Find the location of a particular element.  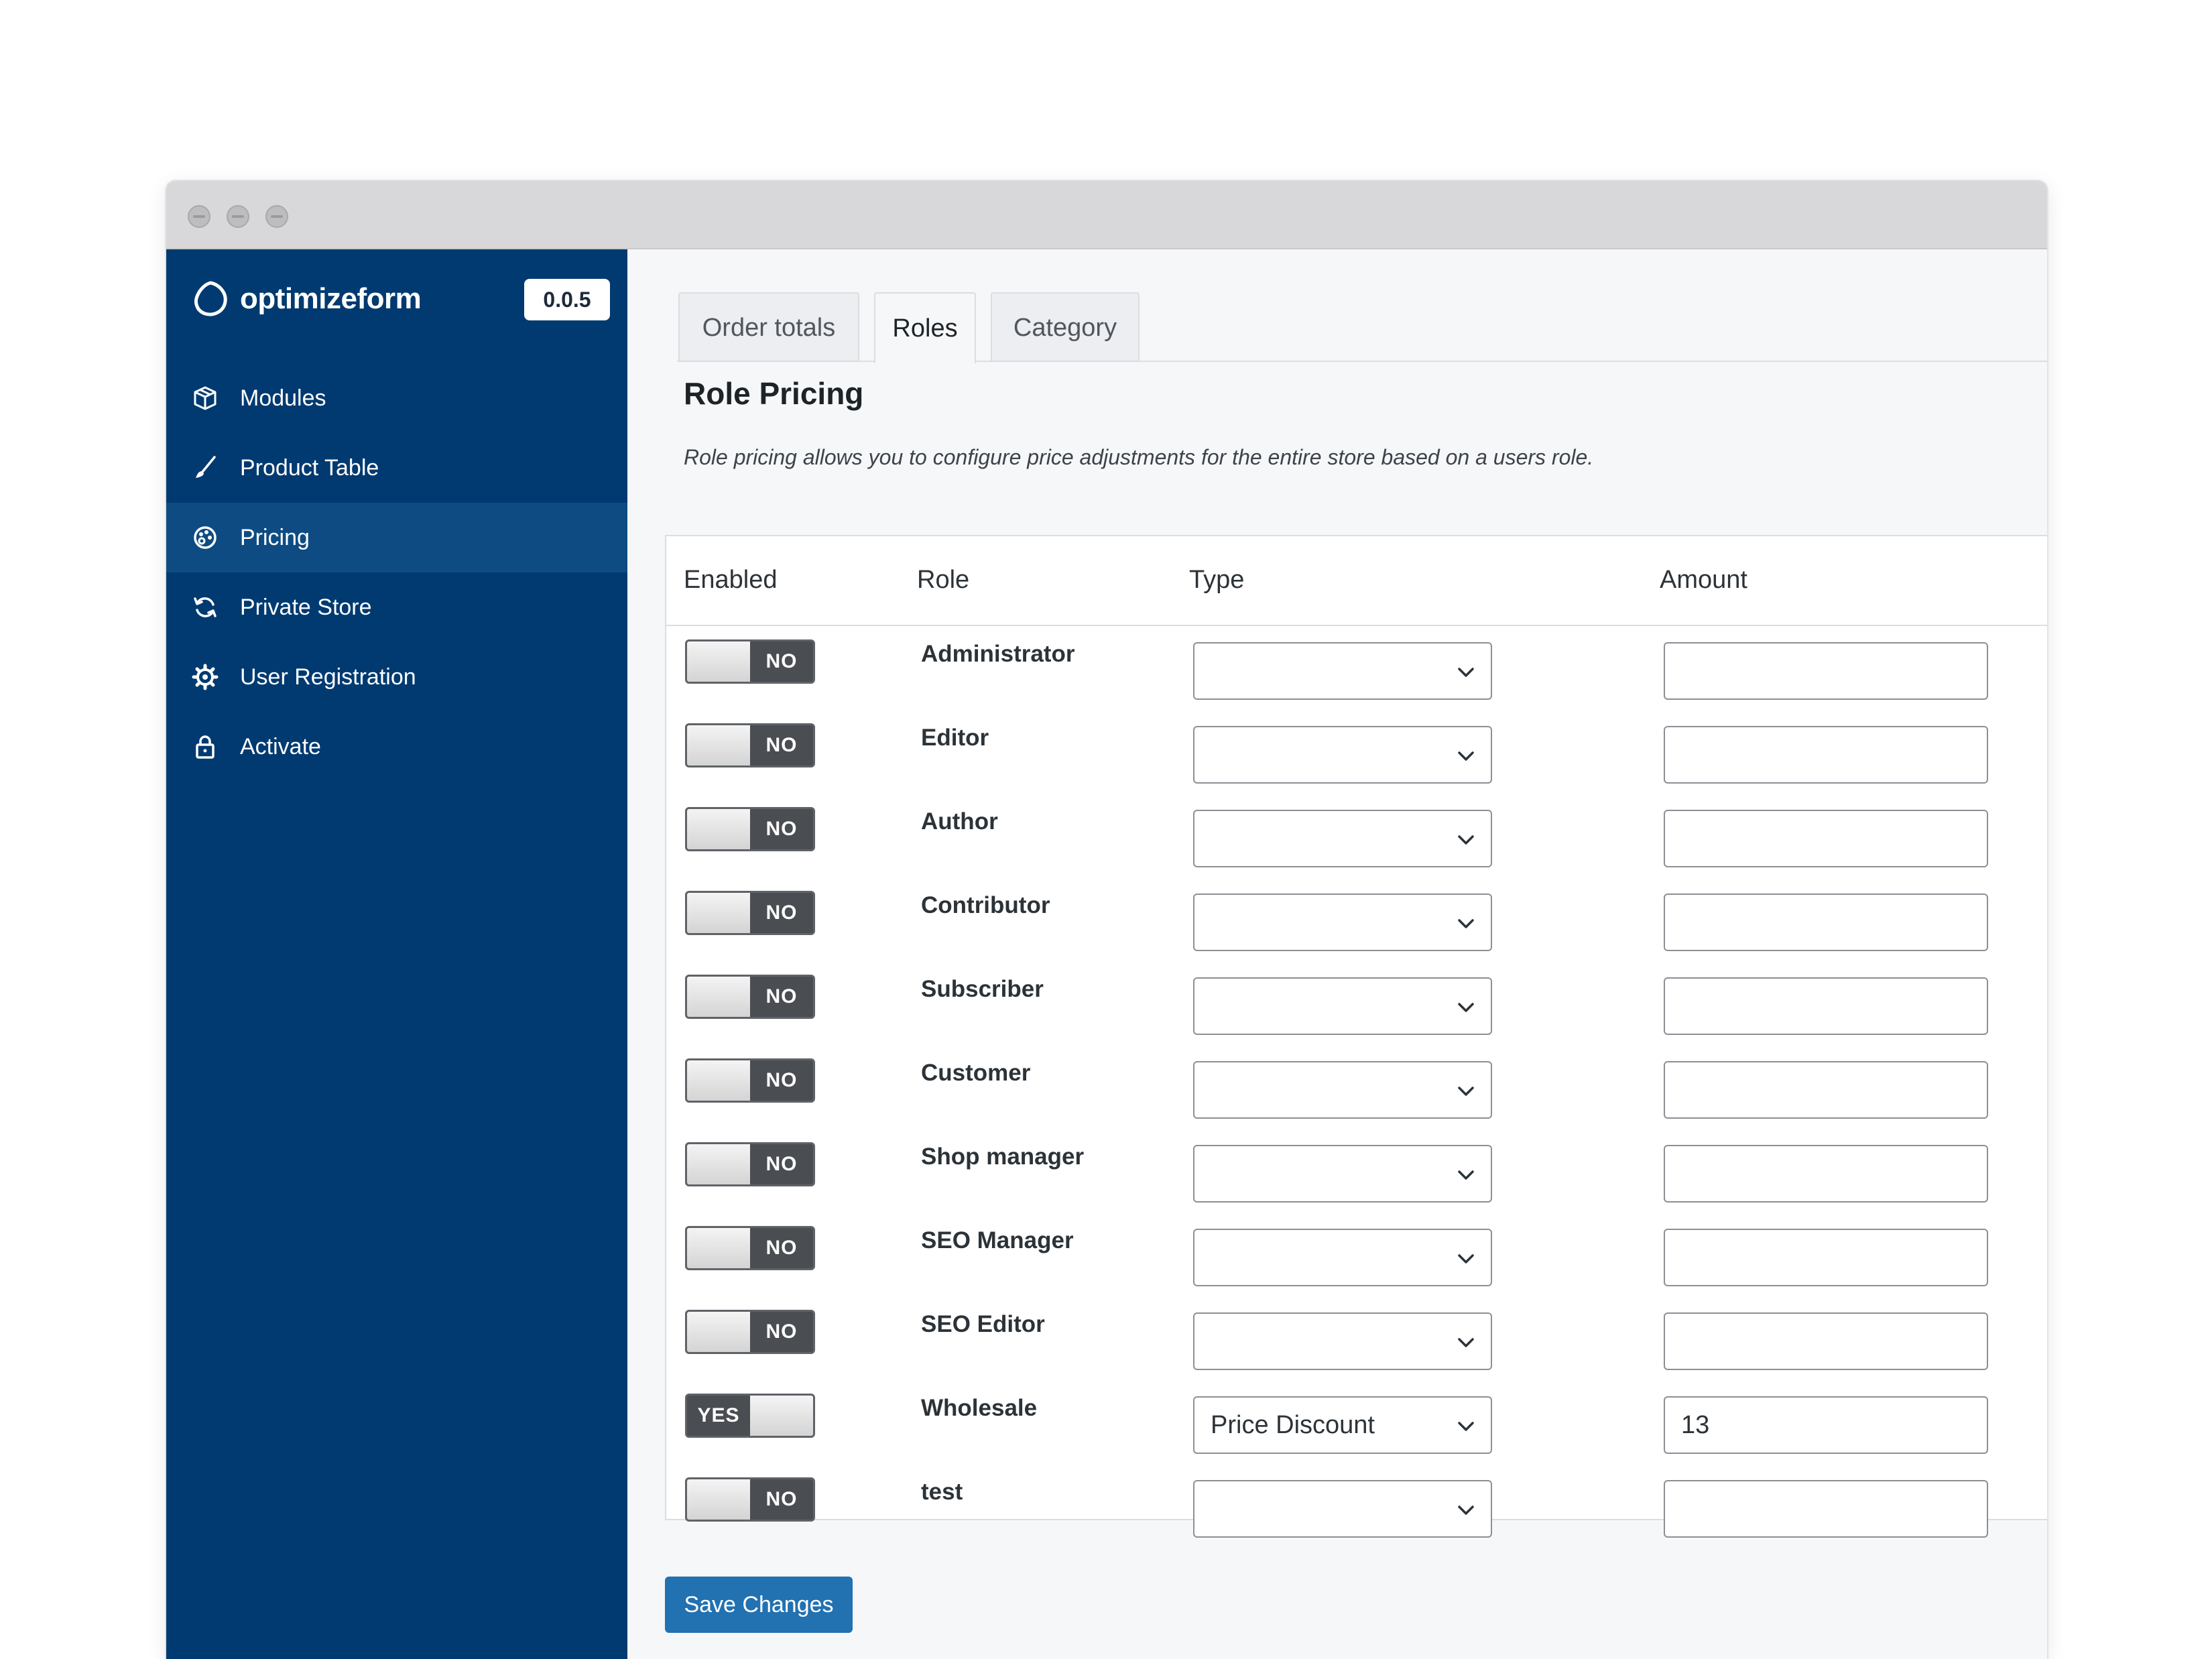

column-header-role: Role is located at coordinates (943, 580).